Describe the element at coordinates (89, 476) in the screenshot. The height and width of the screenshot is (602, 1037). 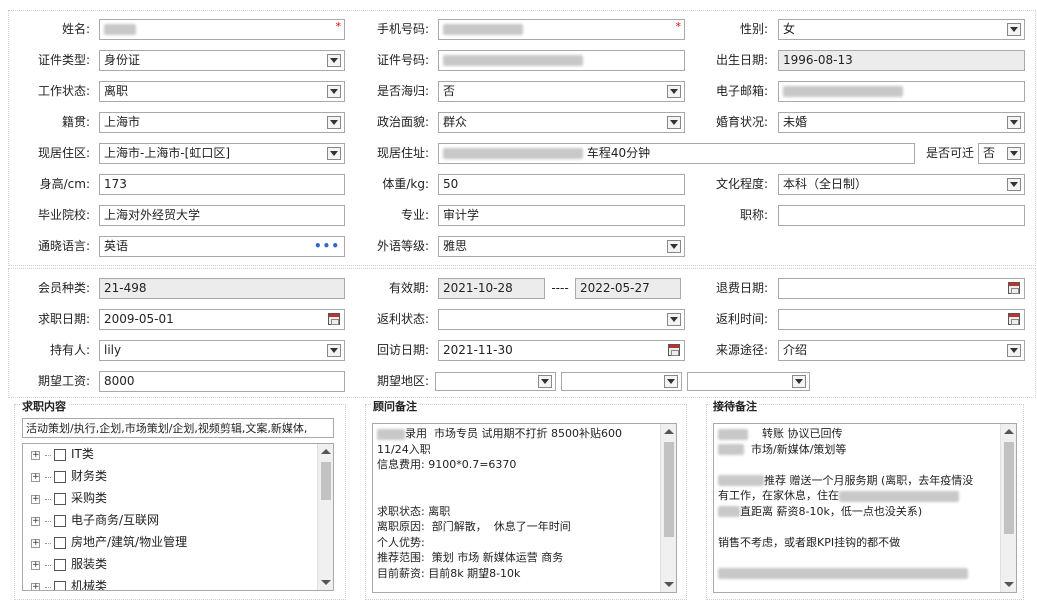
I see `tree-item-label: 财务类` at that location.